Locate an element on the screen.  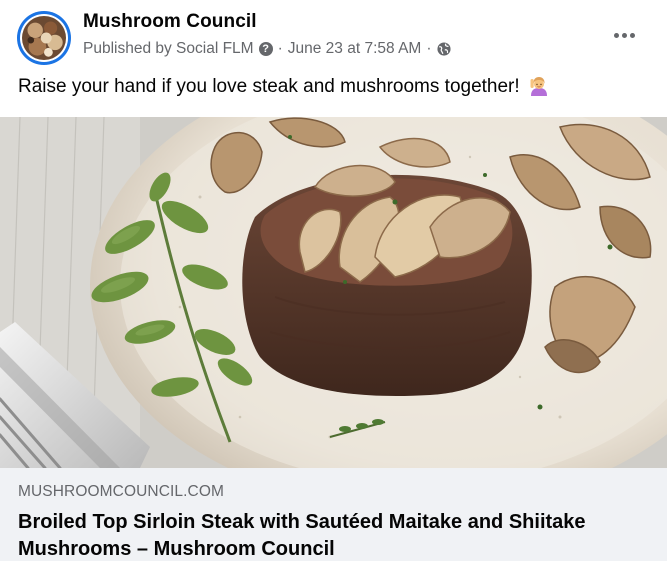
globe-icon is located at coordinates (443, 49).